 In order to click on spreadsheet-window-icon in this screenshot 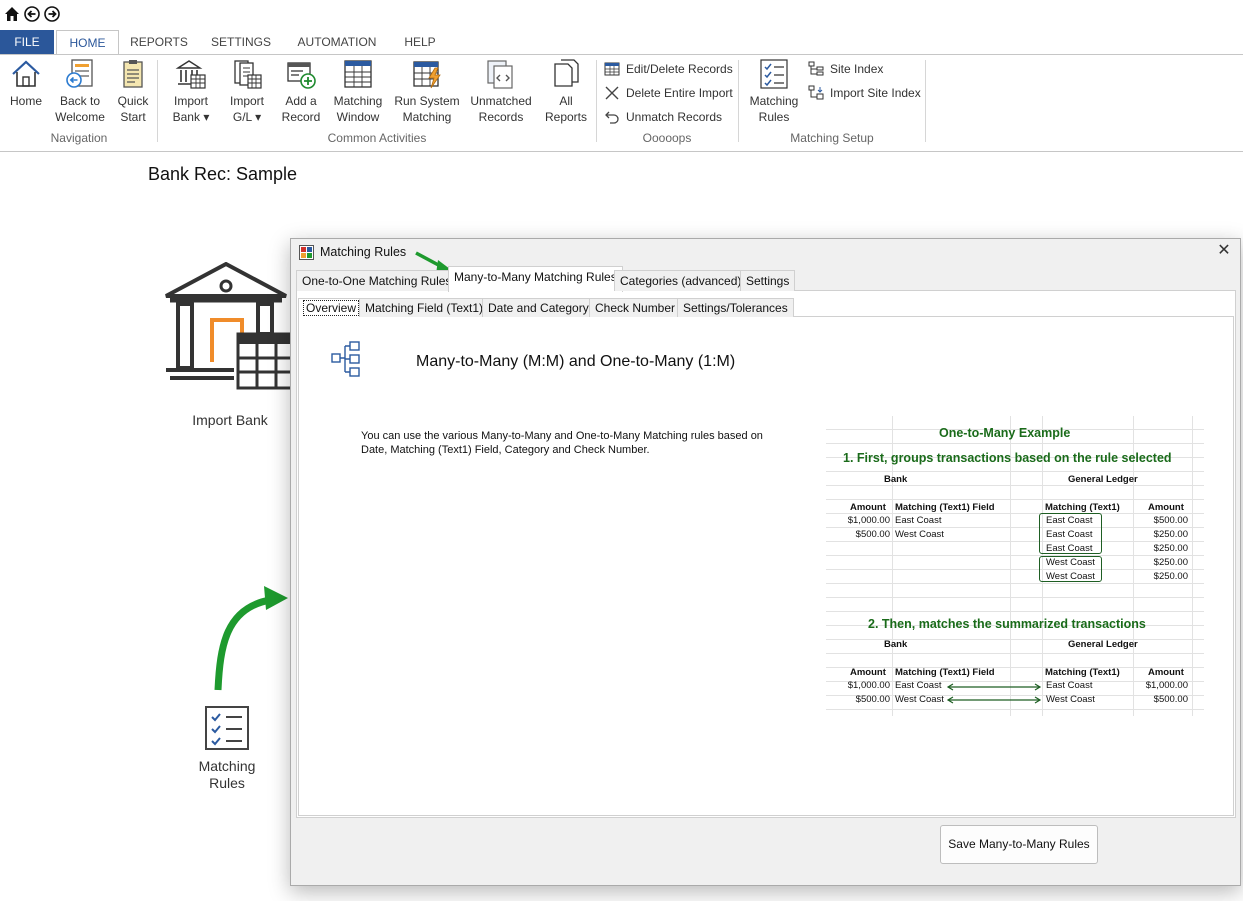, I will do `click(358, 74)`.